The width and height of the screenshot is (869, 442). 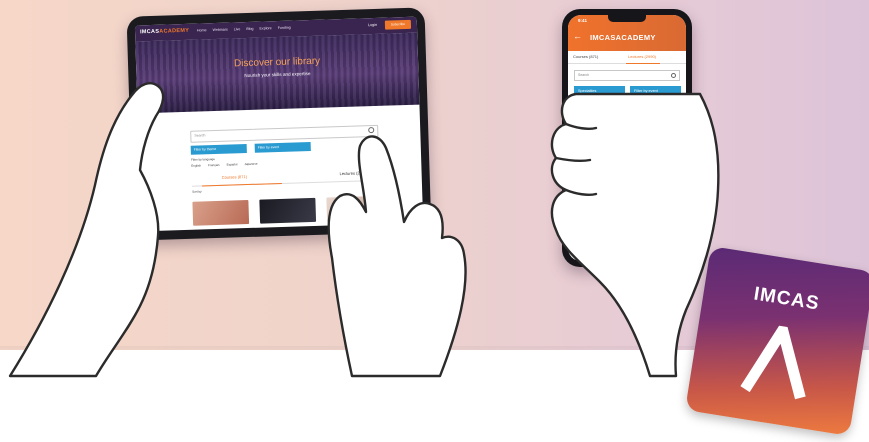 What do you see at coordinates (786, 299) in the screenshot?
I see `logo-text: IMCAS` at bounding box center [786, 299].